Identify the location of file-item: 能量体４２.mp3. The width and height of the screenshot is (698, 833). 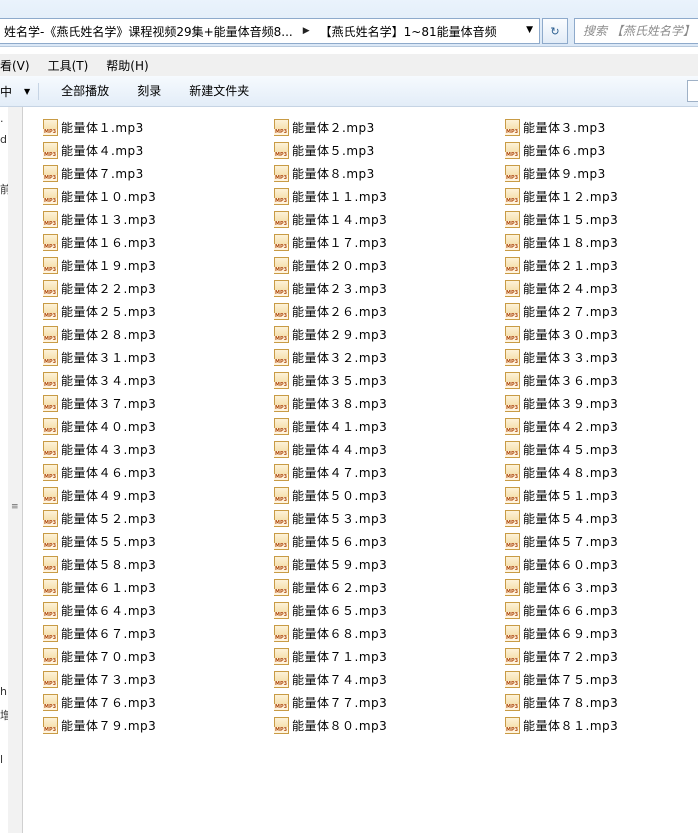
(601, 426).